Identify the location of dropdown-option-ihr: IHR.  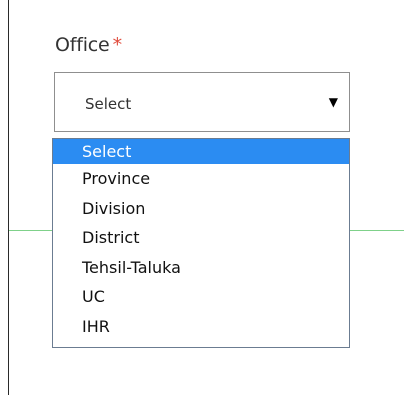
(201, 327).